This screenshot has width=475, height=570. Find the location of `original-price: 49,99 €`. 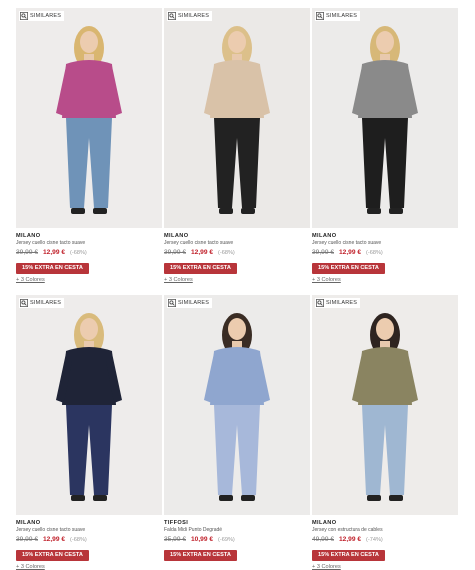

original-price: 49,99 € is located at coordinates (323, 539).